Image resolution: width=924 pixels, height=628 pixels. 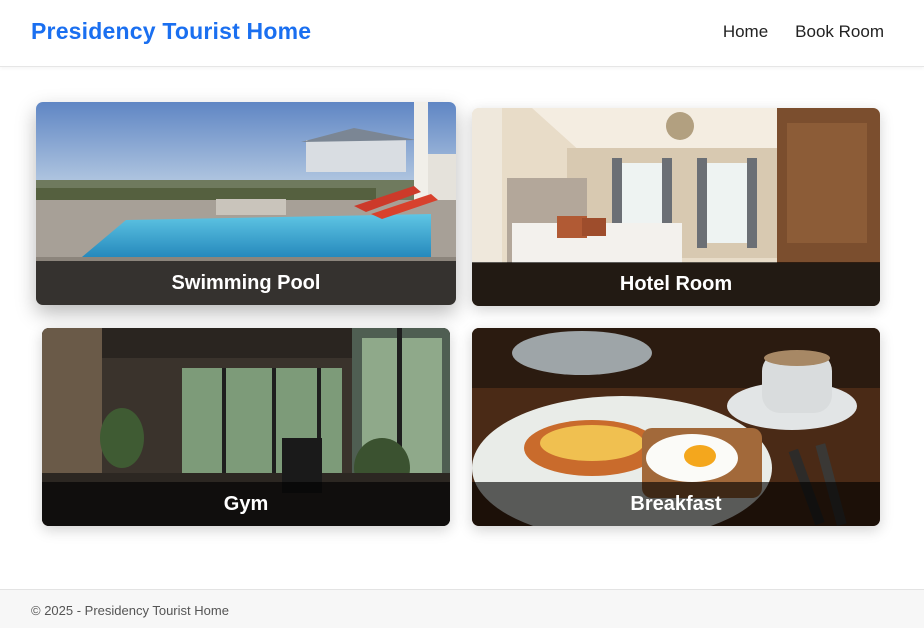 I want to click on nav-link-home: Home, so click(x=745, y=32).